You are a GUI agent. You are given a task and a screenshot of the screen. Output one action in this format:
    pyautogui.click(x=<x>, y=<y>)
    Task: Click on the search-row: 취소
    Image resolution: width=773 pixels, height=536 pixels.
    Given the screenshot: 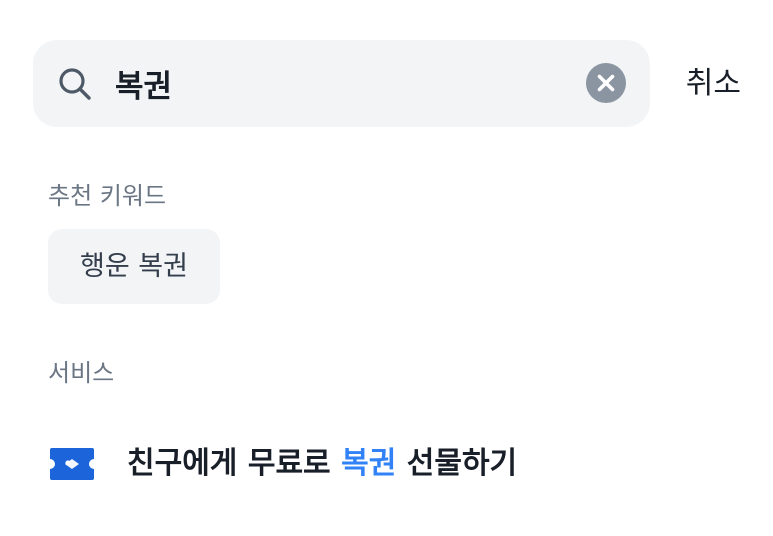 What is the action you would take?
    pyautogui.click(x=387, y=83)
    